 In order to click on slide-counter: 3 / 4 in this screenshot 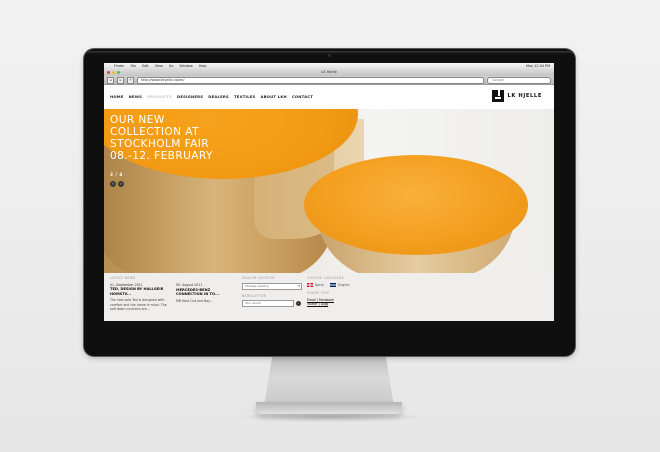, I will do `click(116, 174)`.